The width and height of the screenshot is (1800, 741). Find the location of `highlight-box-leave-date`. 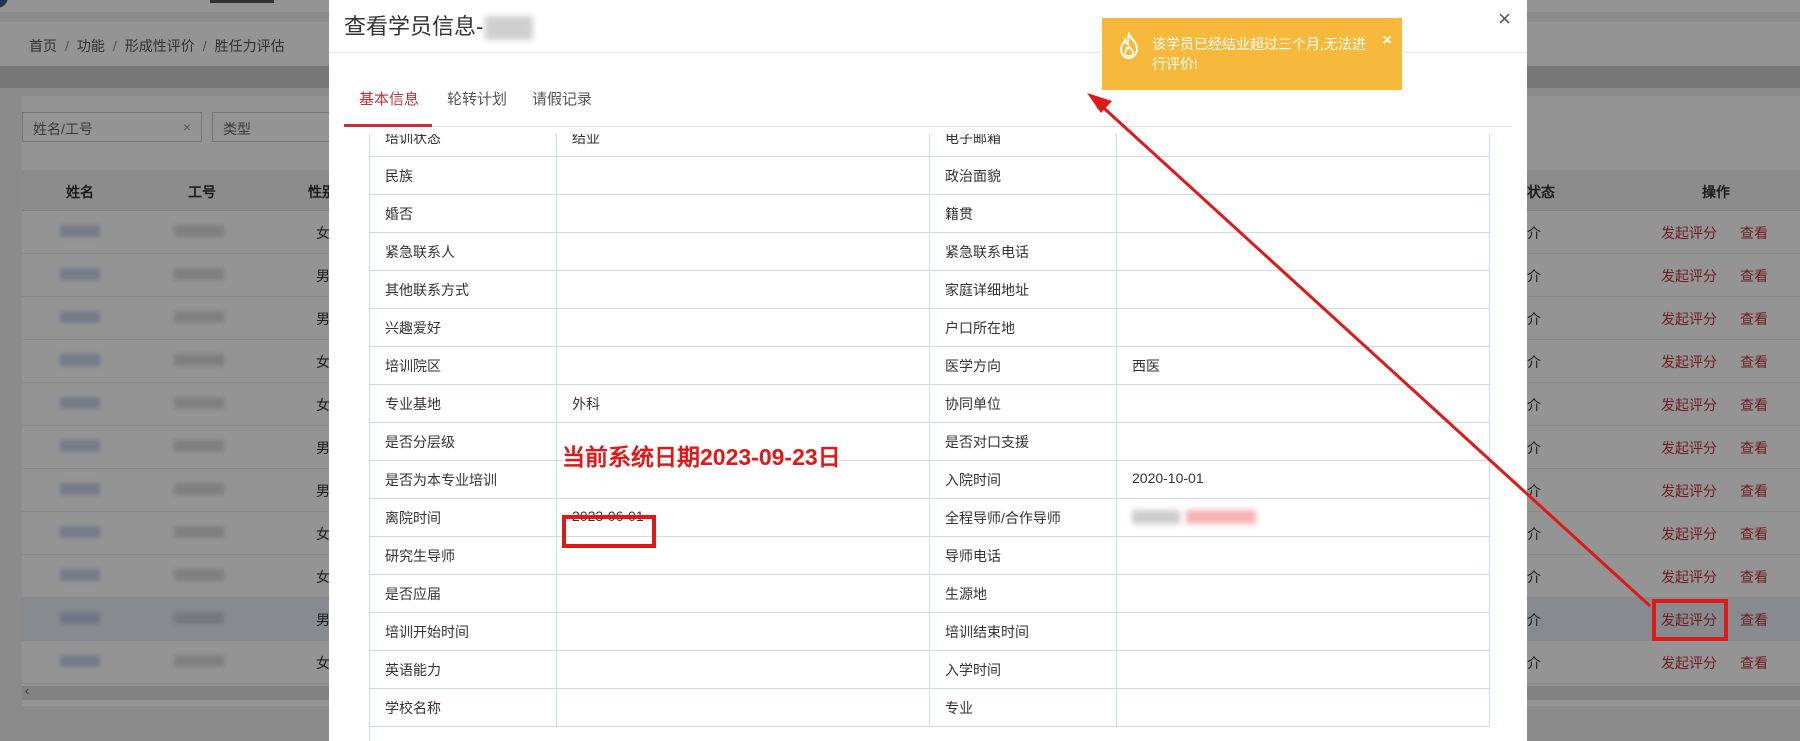

highlight-box-leave-date is located at coordinates (609, 531).